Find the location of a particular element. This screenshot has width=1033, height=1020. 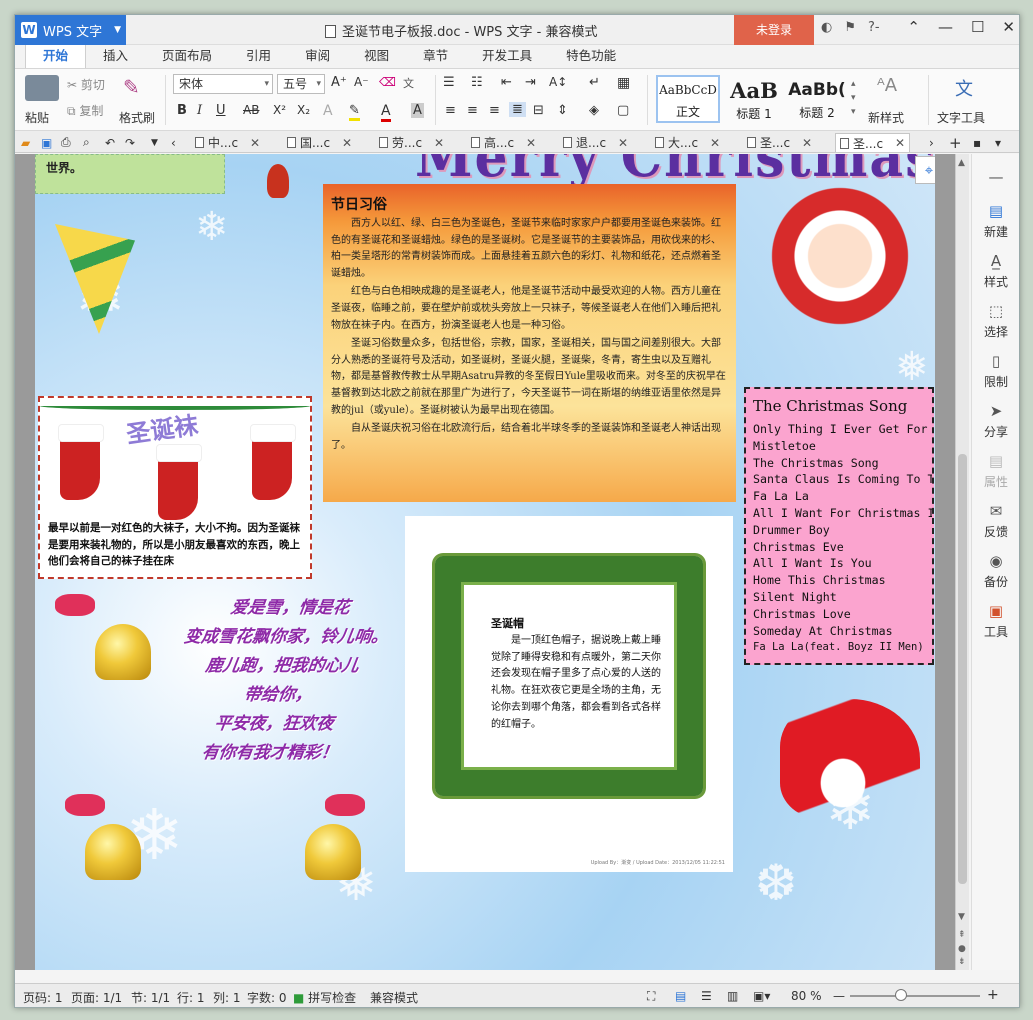

strikethrough-icon: AB is located at coordinates (251, 110).